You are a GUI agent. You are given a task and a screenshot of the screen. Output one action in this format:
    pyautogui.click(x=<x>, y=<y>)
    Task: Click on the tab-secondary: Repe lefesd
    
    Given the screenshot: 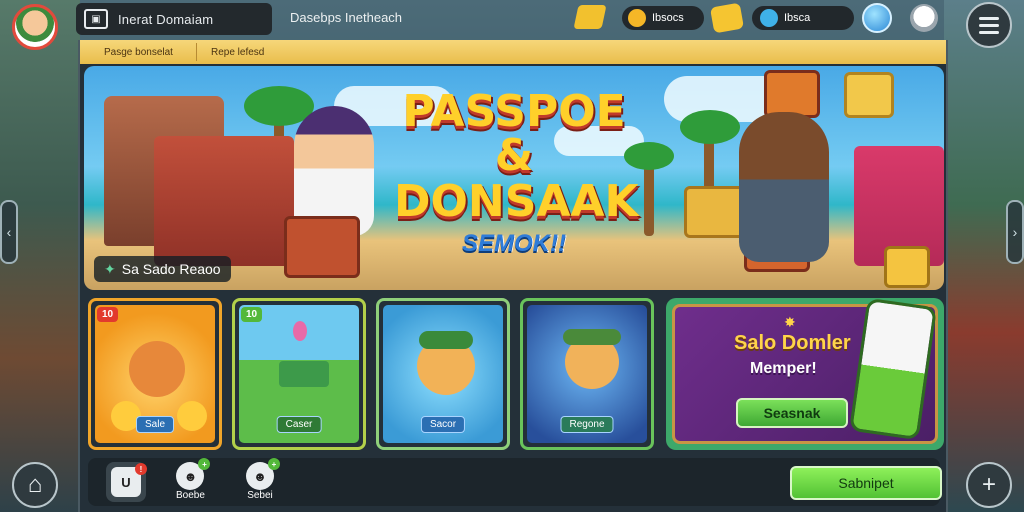 What is the action you would take?
    pyautogui.click(x=237, y=52)
    